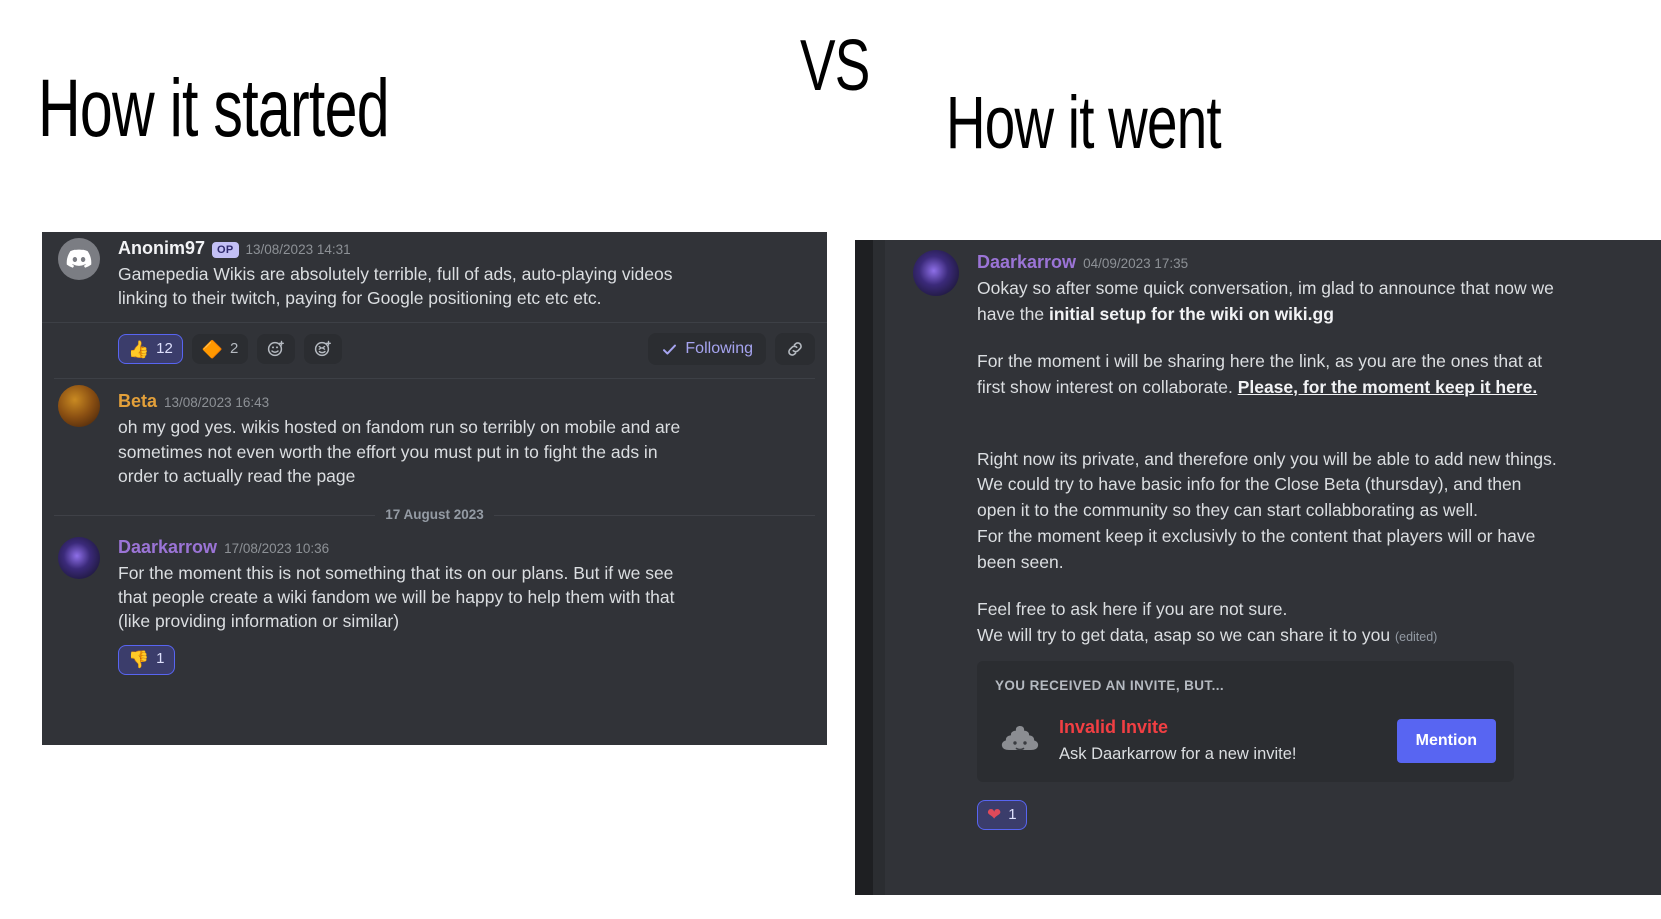 This screenshot has width=1661, height=919. I want to click on paragraph-2-prefix: first show interest on collaborate., so click(1107, 386).